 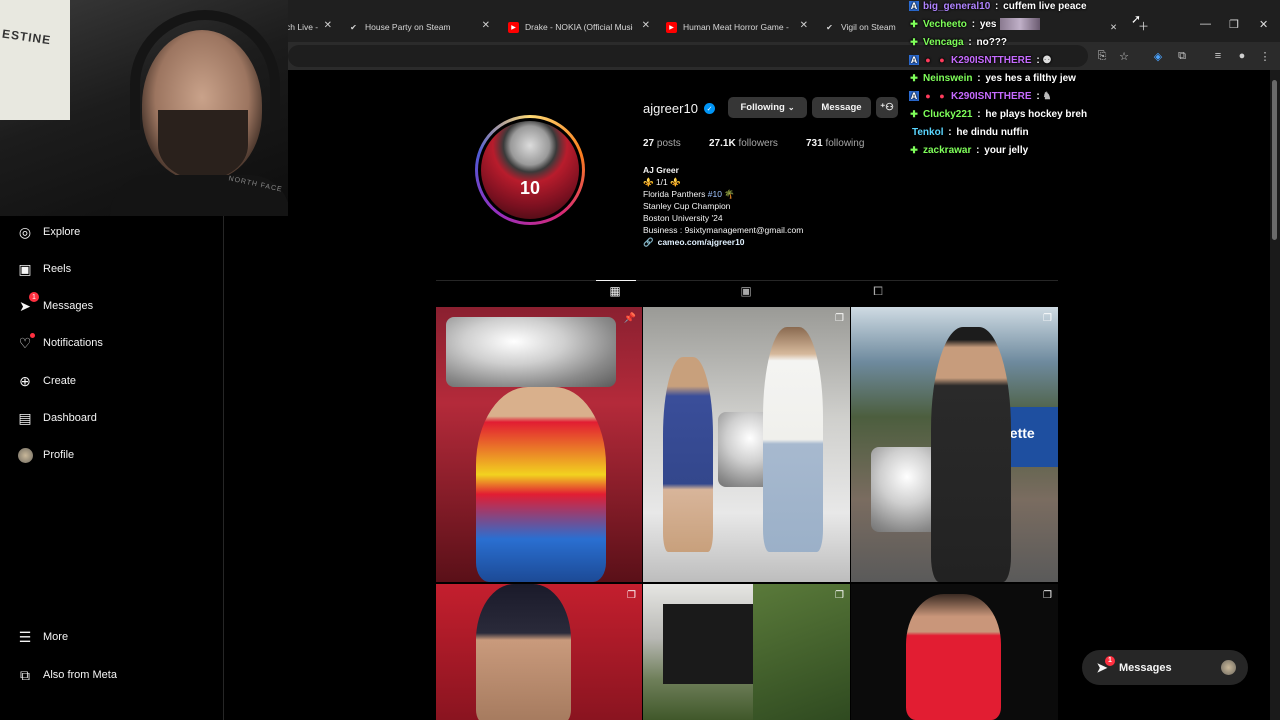 What do you see at coordinates (408, 27) in the screenshot?
I see `tab-title: House Party on Steam` at bounding box center [408, 27].